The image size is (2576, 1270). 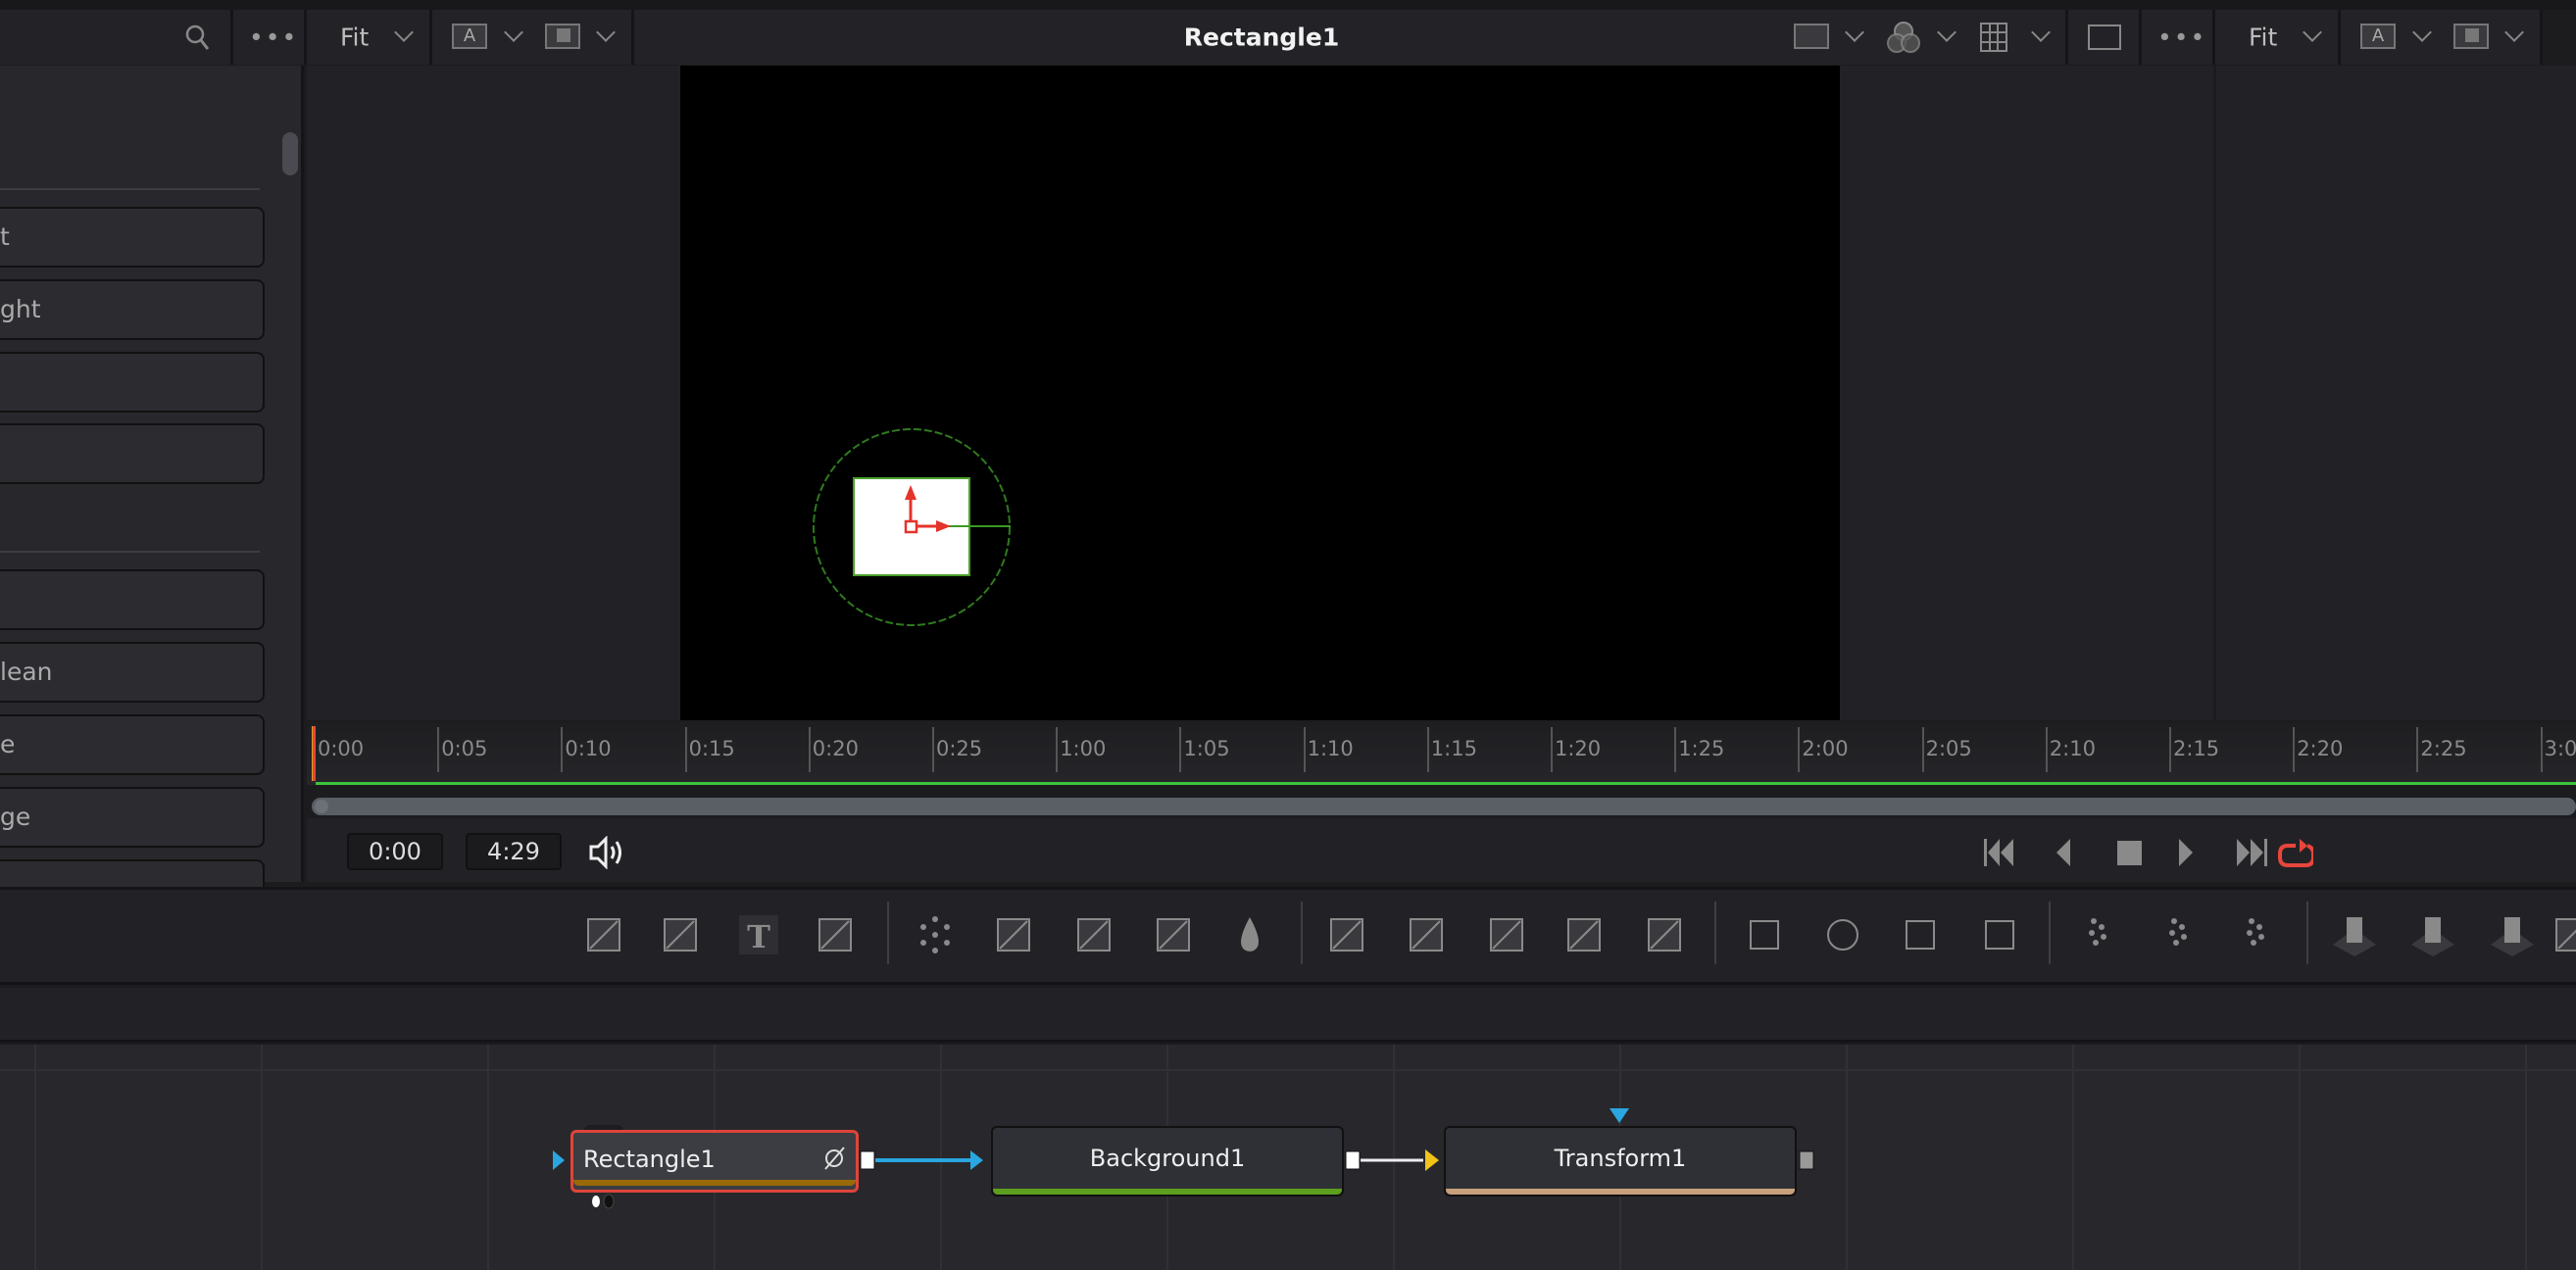 What do you see at coordinates (1453, 749) in the screenshot?
I see `ruler-tick-label: 1:15` at bounding box center [1453, 749].